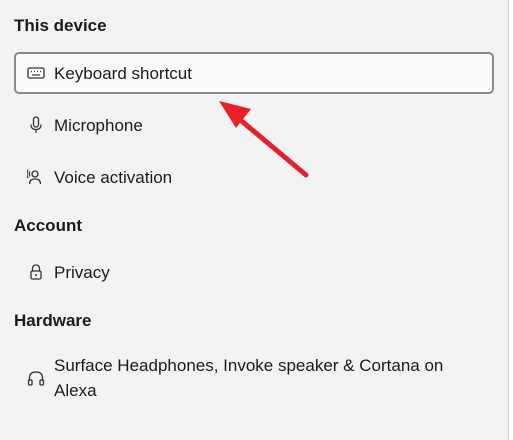  Describe the element at coordinates (510, 220) in the screenshot. I see `scrollbar-track` at that location.